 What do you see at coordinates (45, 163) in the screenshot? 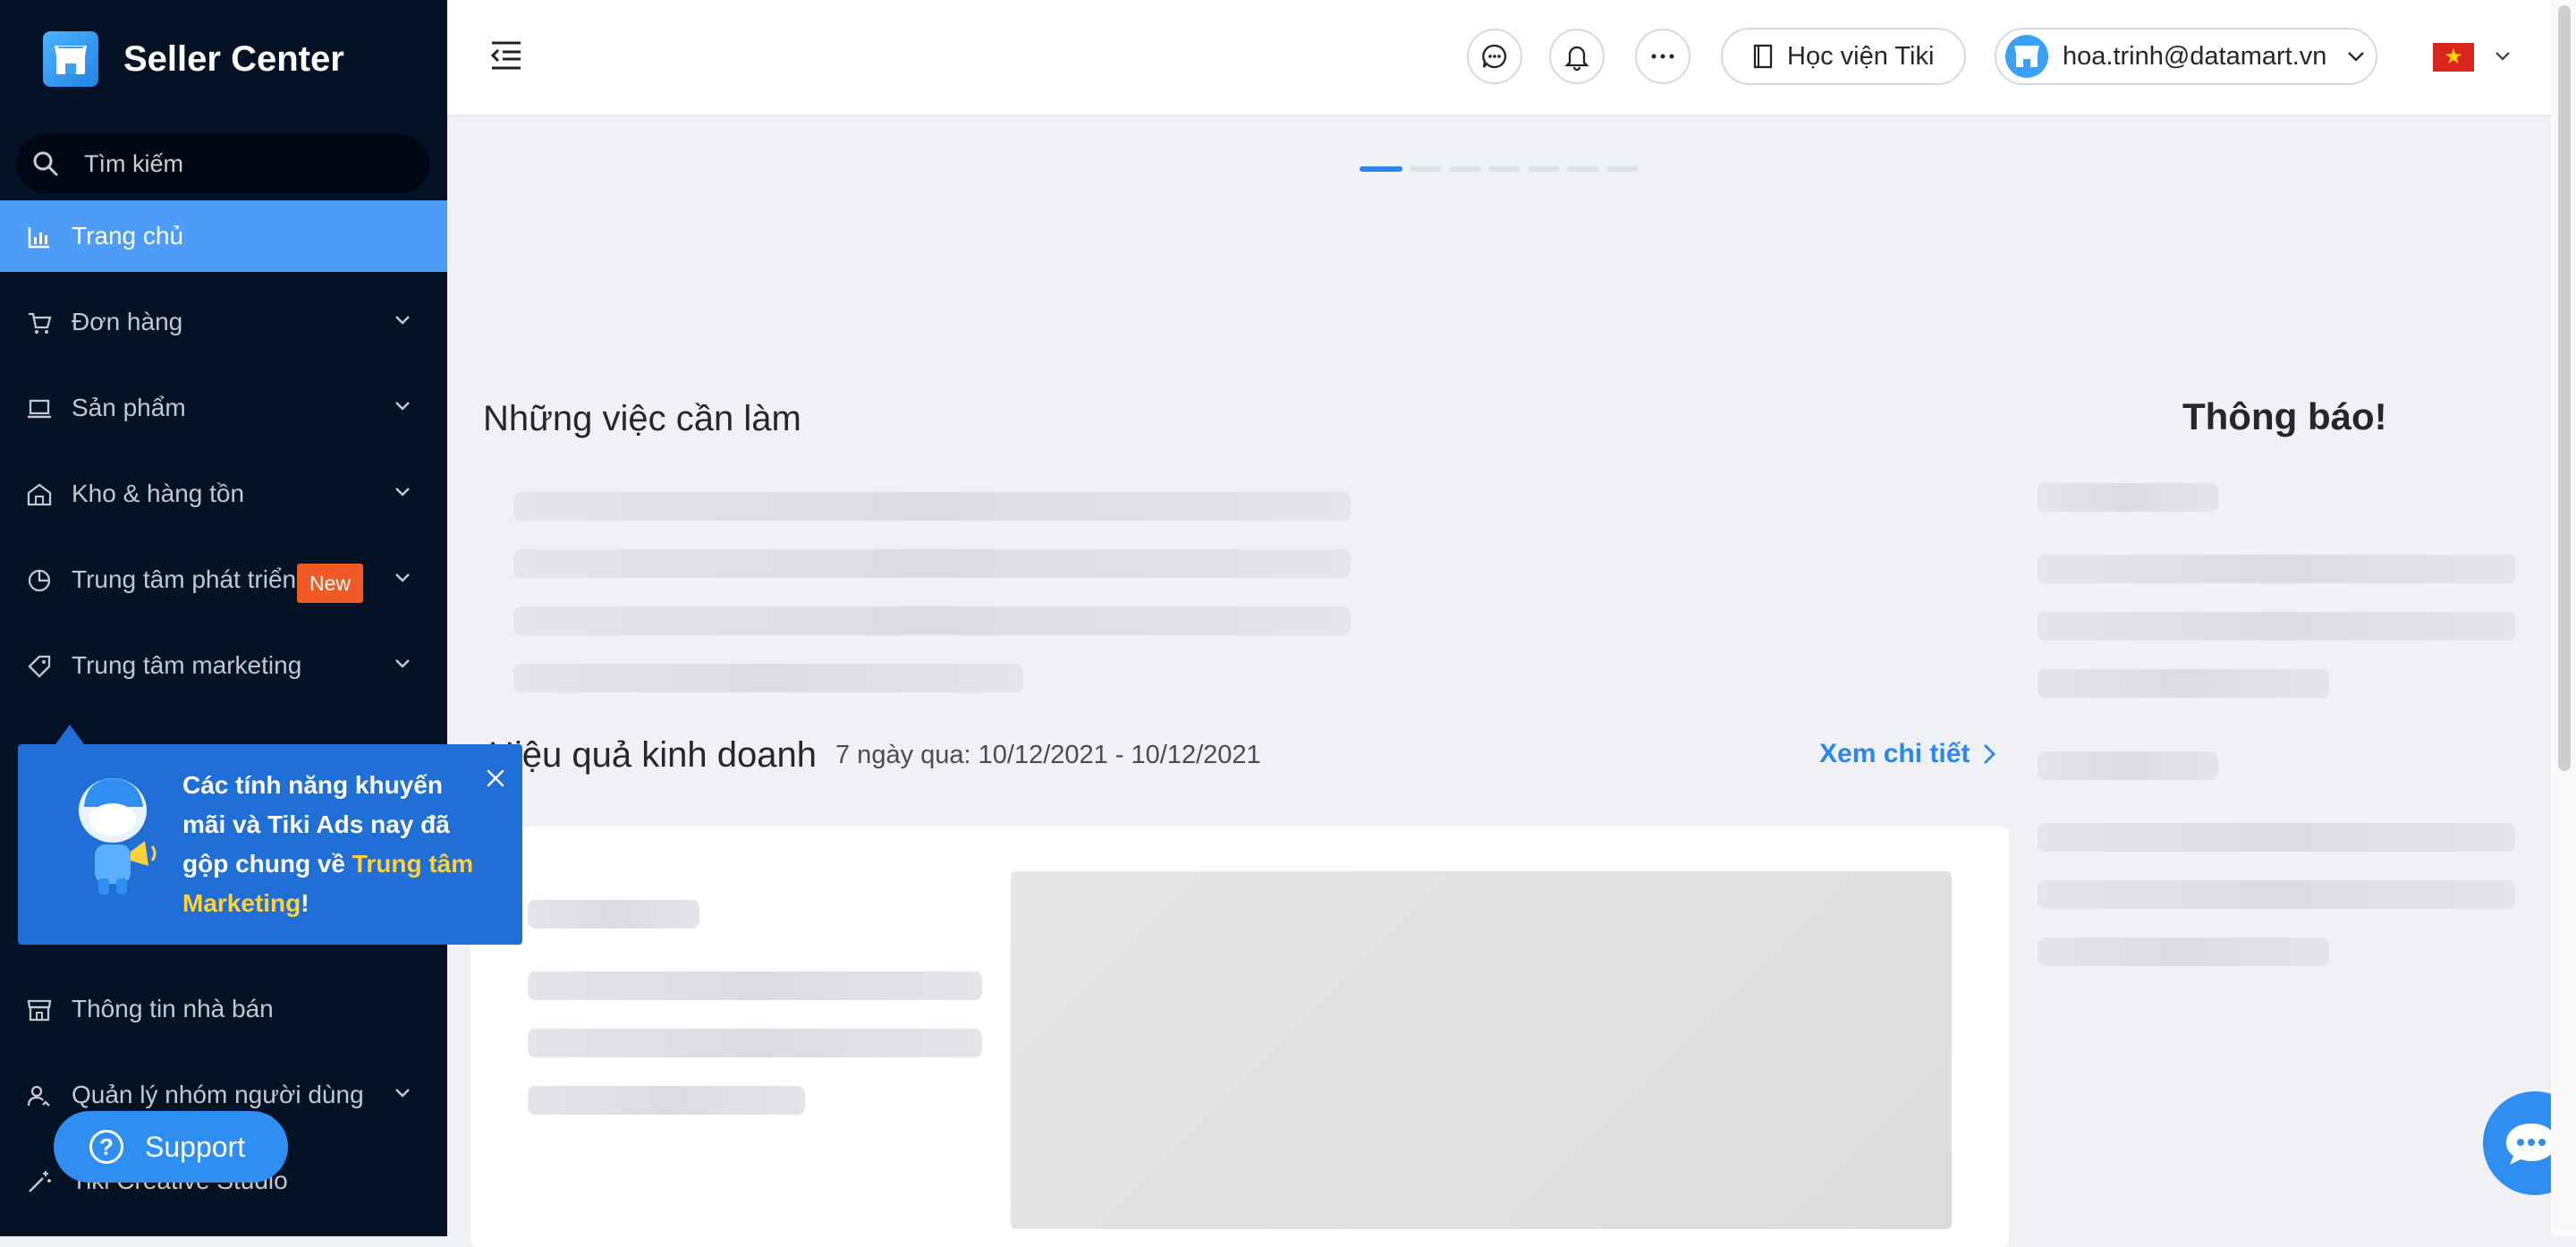
I see `search-icon` at bounding box center [45, 163].